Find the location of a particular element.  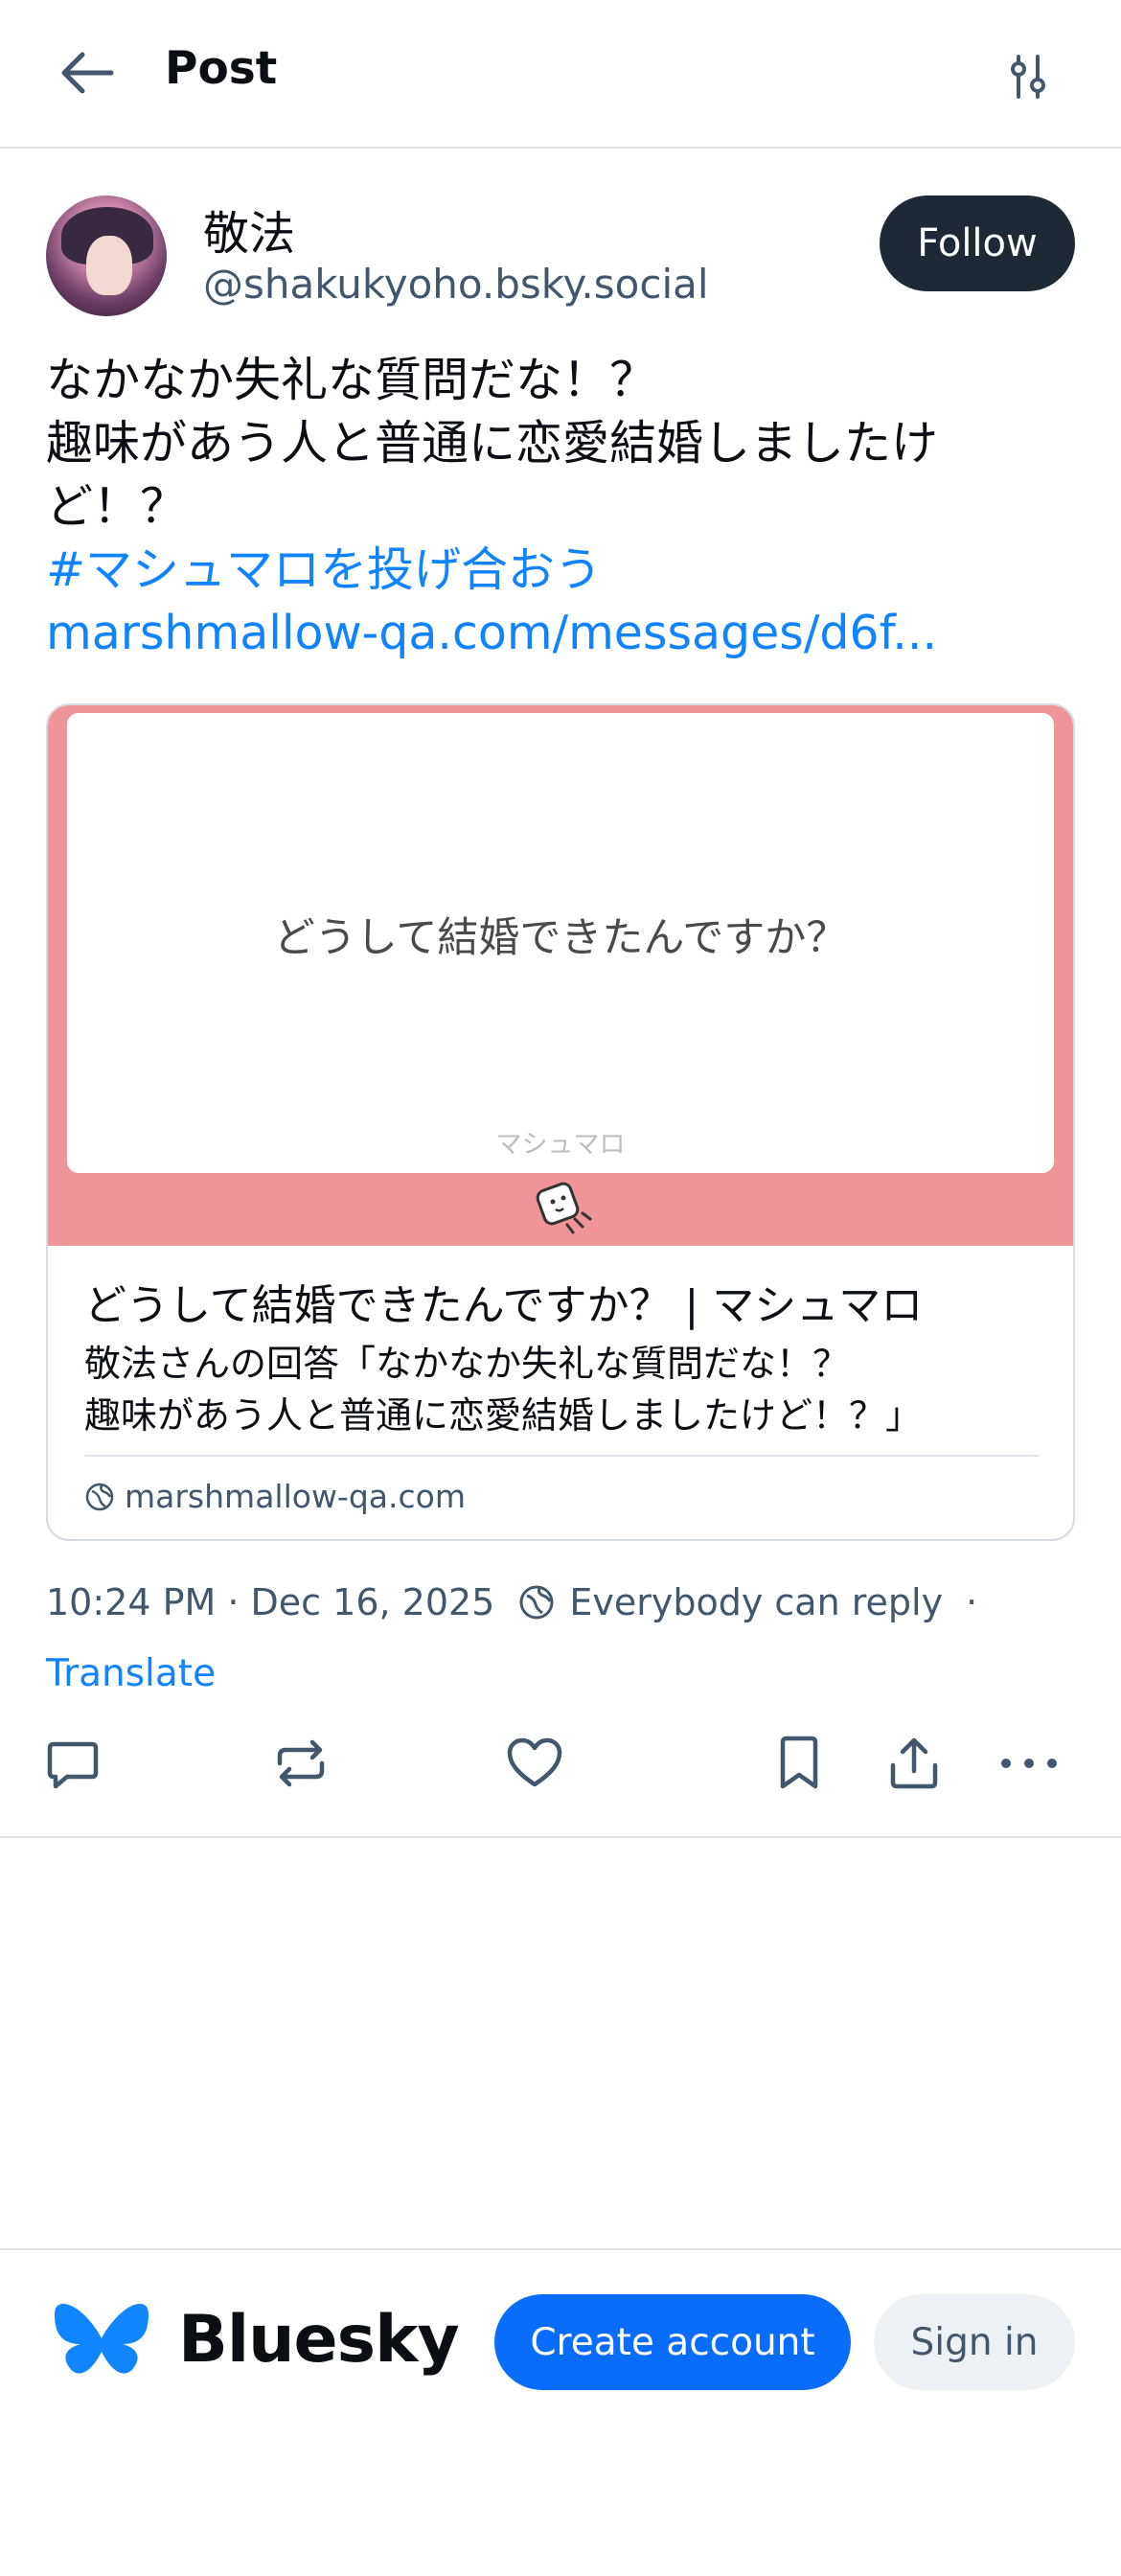

preview-image-question: どうして結婚できたんですか？ is located at coordinates (560, 938).